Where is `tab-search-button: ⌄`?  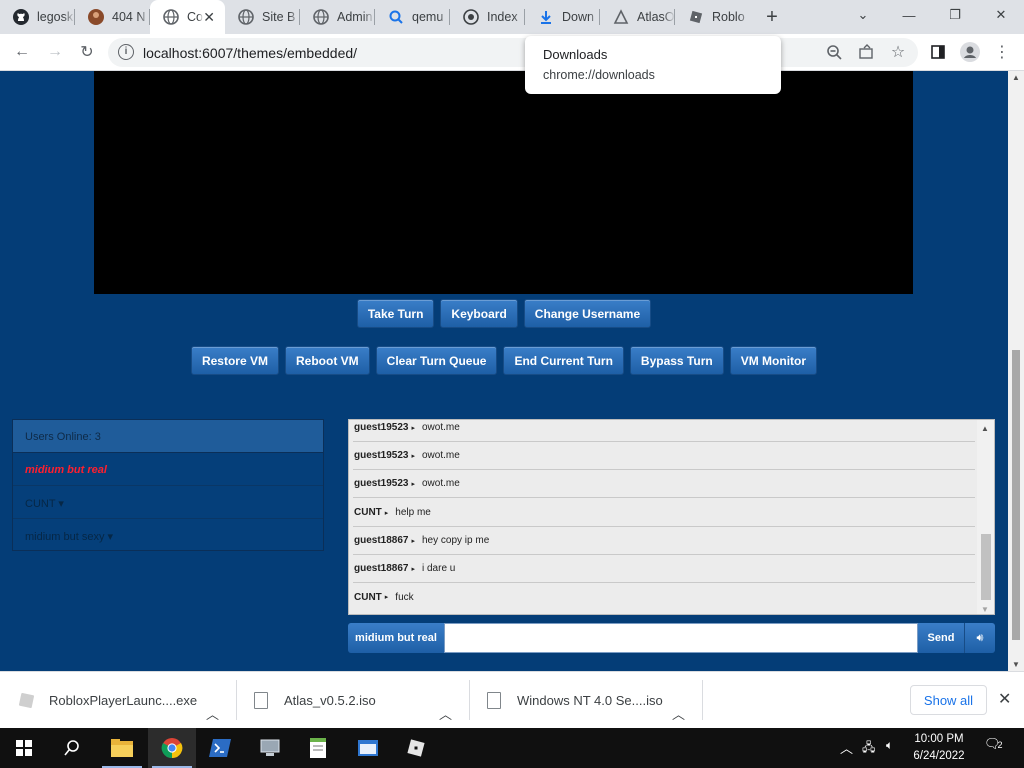
tab-search-button: ⌄ is located at coordinates (863, 15).